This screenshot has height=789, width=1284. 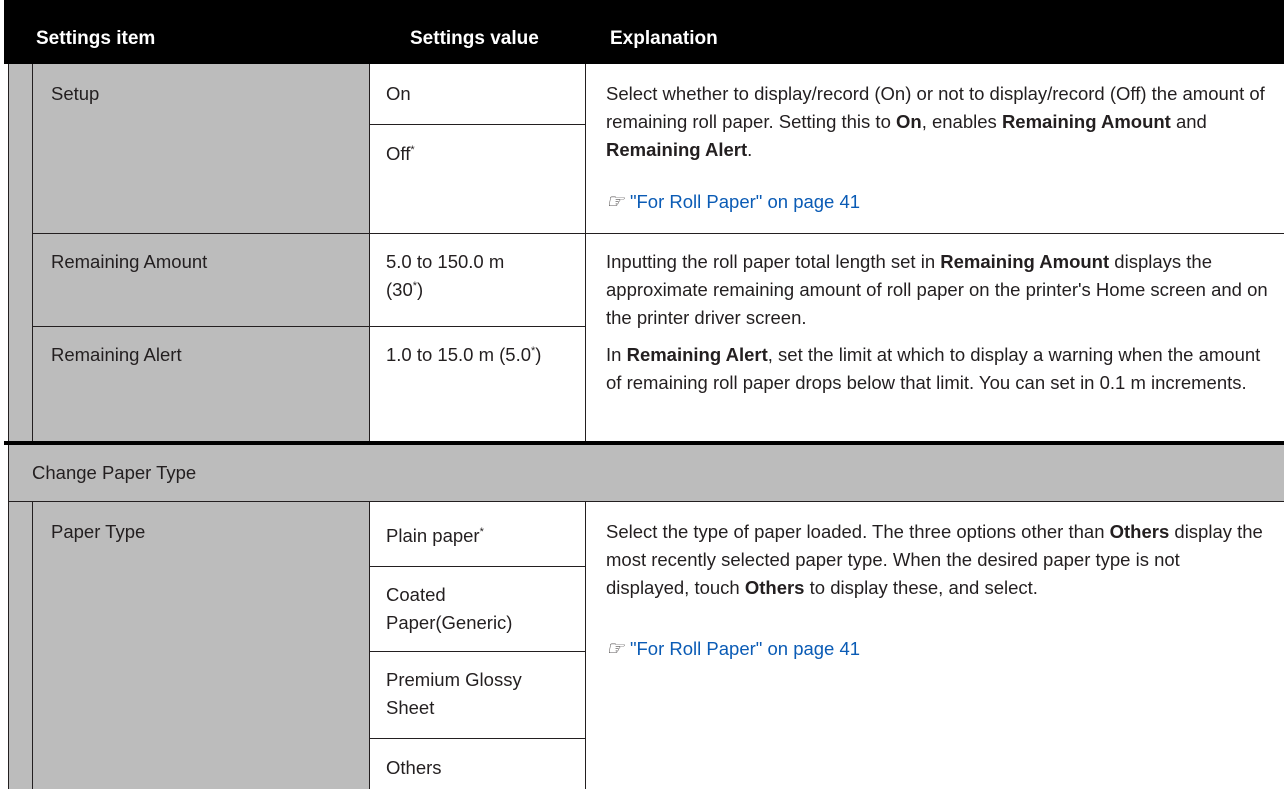 I want to click on paper-type-link-text: "For Roll Paper" on page 41, so click(x=745, y=648).